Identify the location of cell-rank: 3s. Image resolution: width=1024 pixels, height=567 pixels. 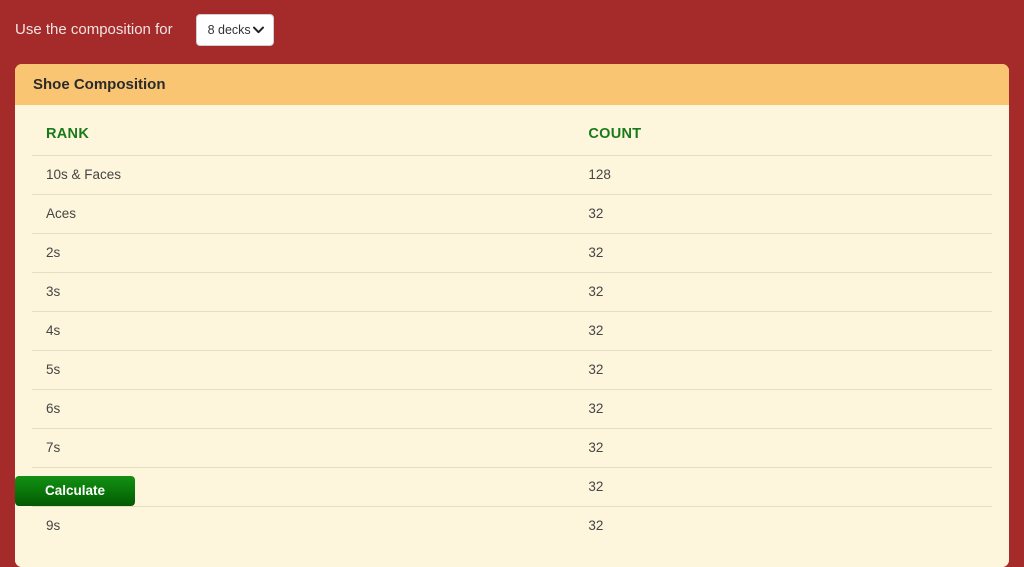
(303, 292).